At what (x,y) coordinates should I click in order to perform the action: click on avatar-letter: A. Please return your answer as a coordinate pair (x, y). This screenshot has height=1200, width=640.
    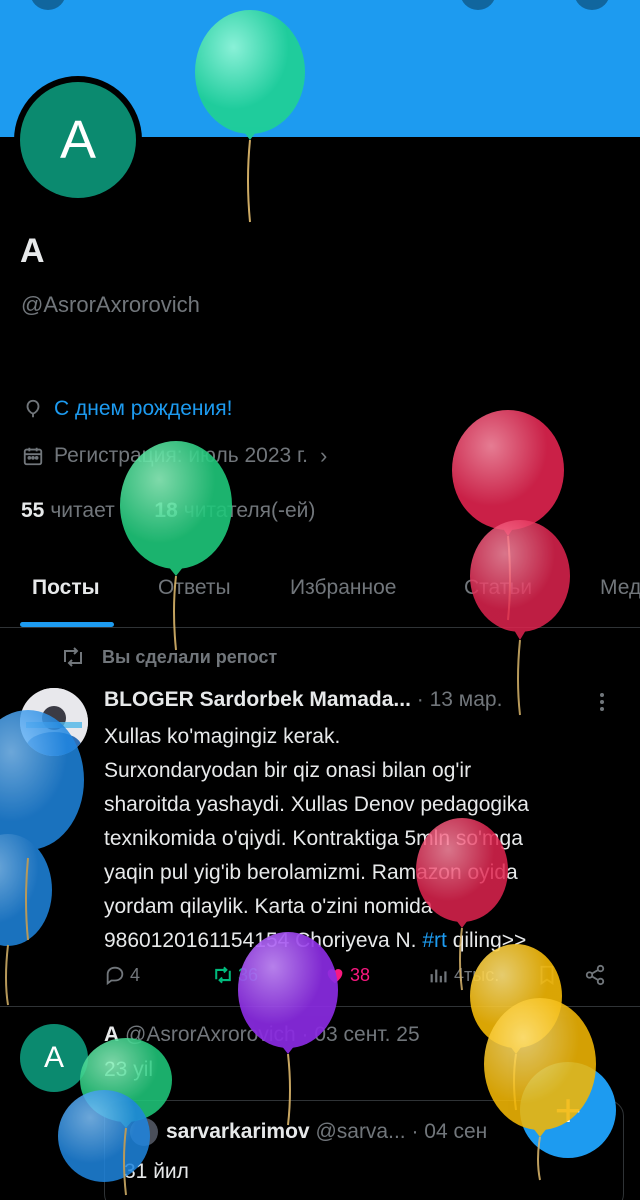
    Looking at the image, I should click on (78, 140).